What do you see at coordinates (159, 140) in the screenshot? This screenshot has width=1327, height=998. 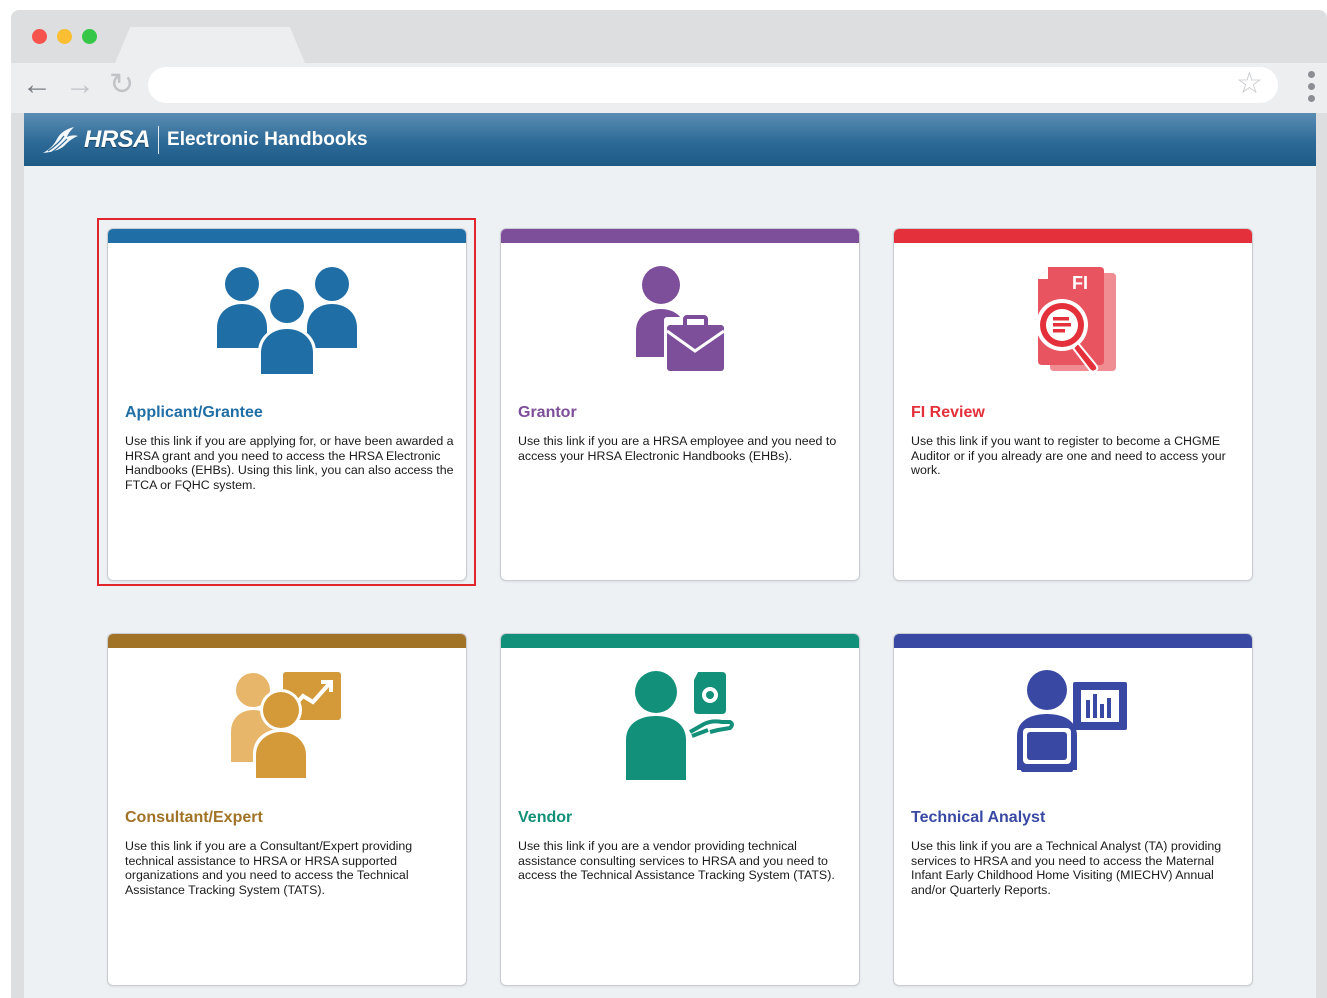 I see `logo-divider` at bounding box center [159, 140].